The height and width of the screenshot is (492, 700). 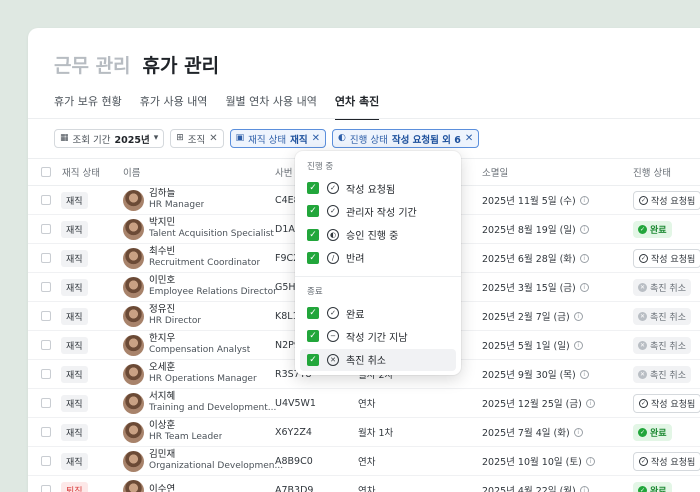 What do you see at coordinates (666, 200) in the screenshot?
I see `status-badge: ✓ 작성 요청됨` at bounding box center [666, 200].